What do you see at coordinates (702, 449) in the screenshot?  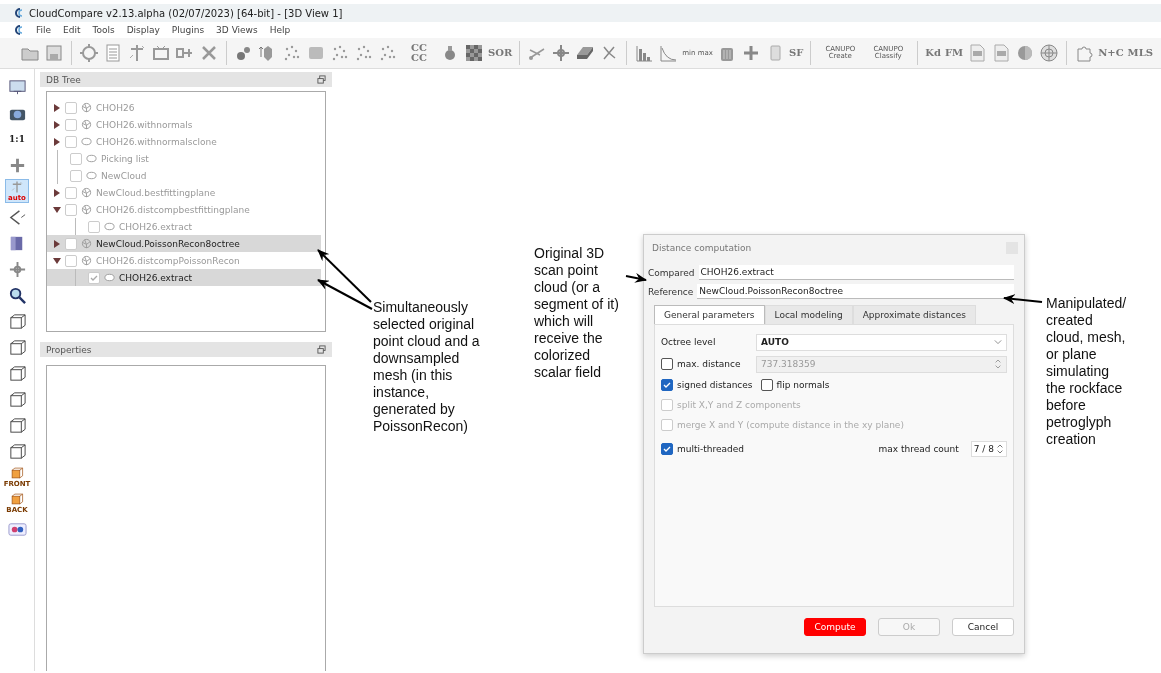 I see `checkbox: multi-threaded` at bounding box center [702, 449].